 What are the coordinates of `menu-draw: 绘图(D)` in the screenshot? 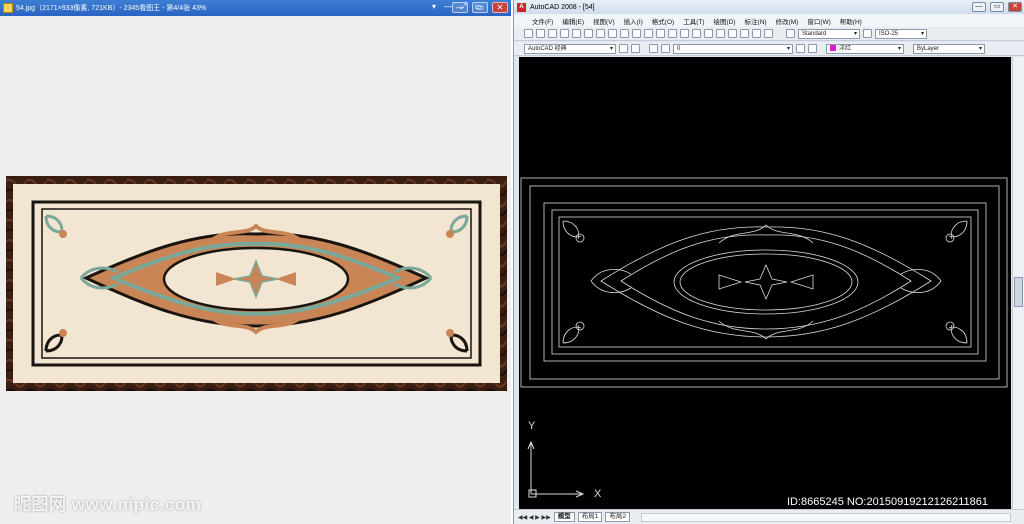 It's located at (725, 21).